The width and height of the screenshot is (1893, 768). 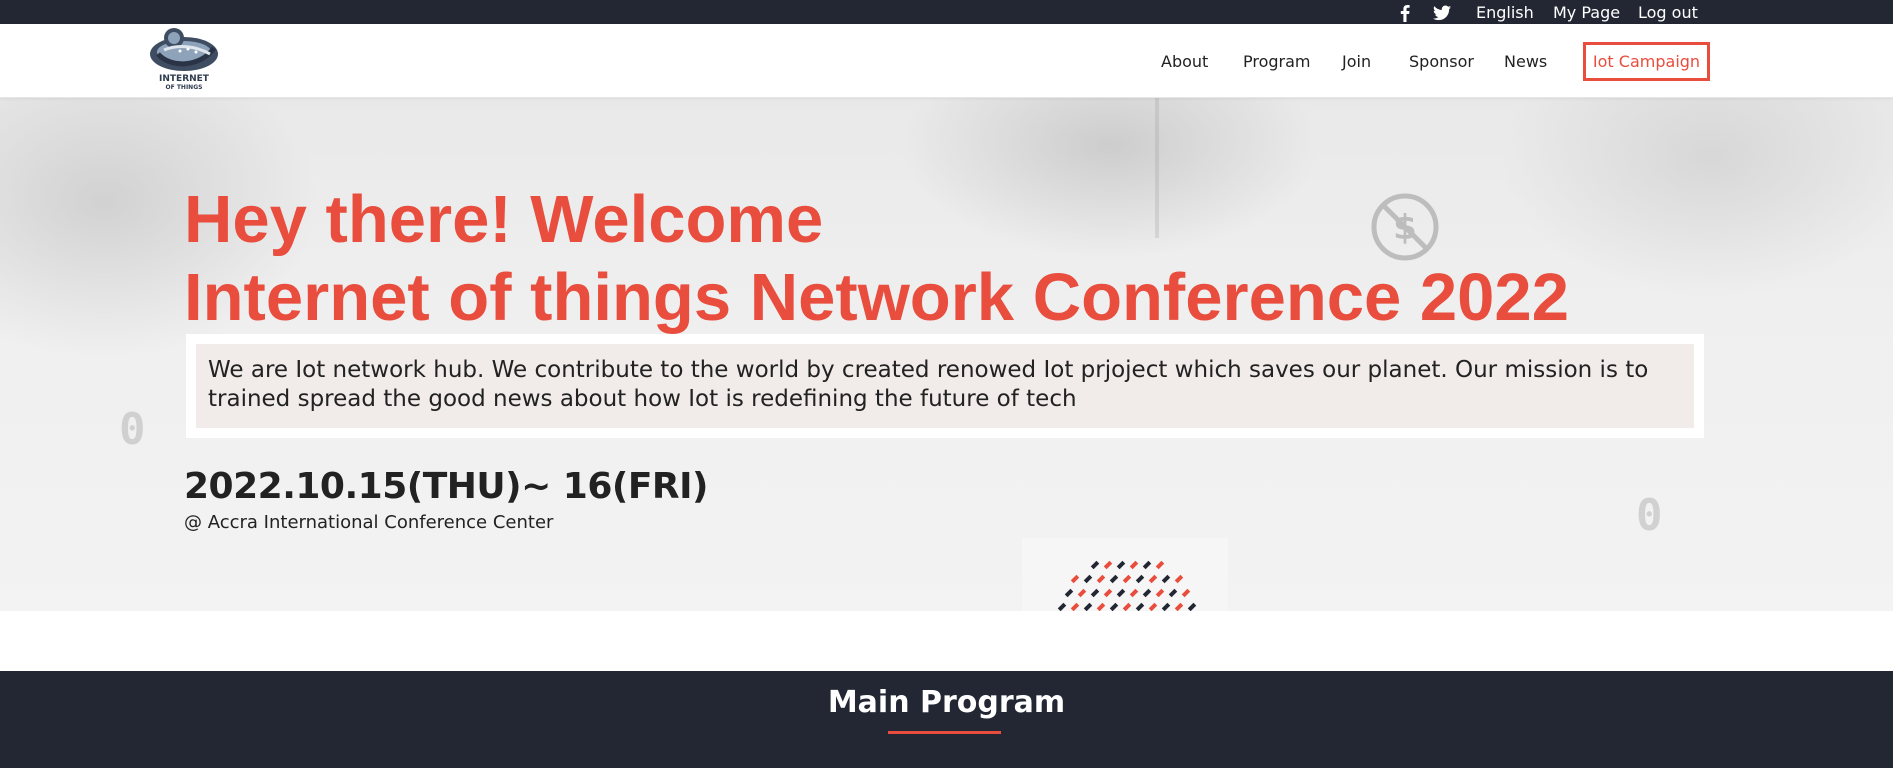 I want to click on nav-news: News, so click(x=1525, y=61).